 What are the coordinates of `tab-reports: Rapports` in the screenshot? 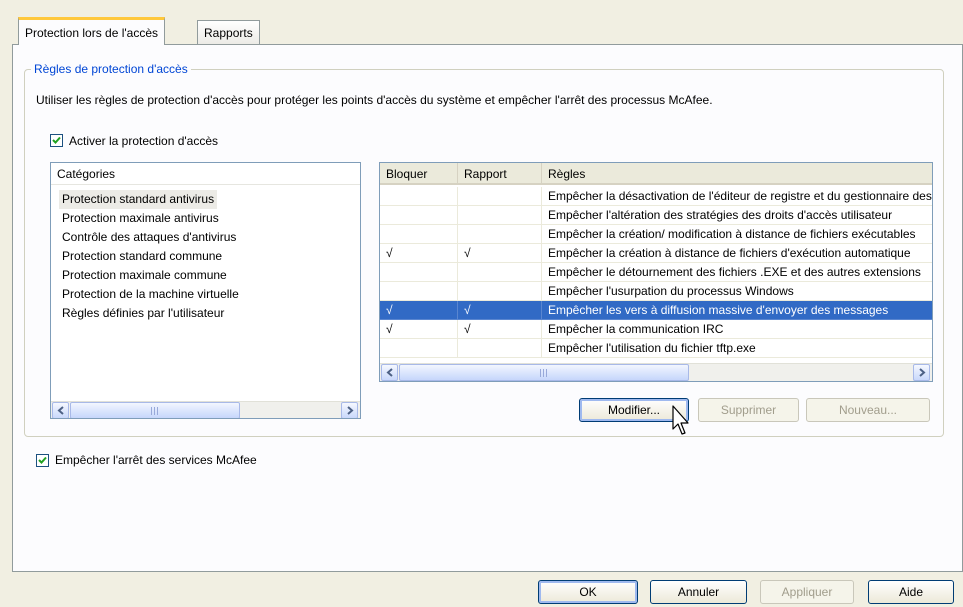 It's located at (228, 32).